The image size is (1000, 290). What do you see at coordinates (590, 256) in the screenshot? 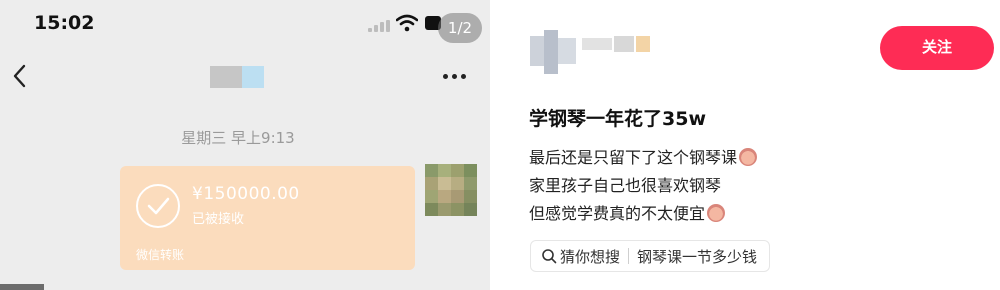
I see `search-suggestion-prefix: 猜你想搜` at bounding box center [590, 256].